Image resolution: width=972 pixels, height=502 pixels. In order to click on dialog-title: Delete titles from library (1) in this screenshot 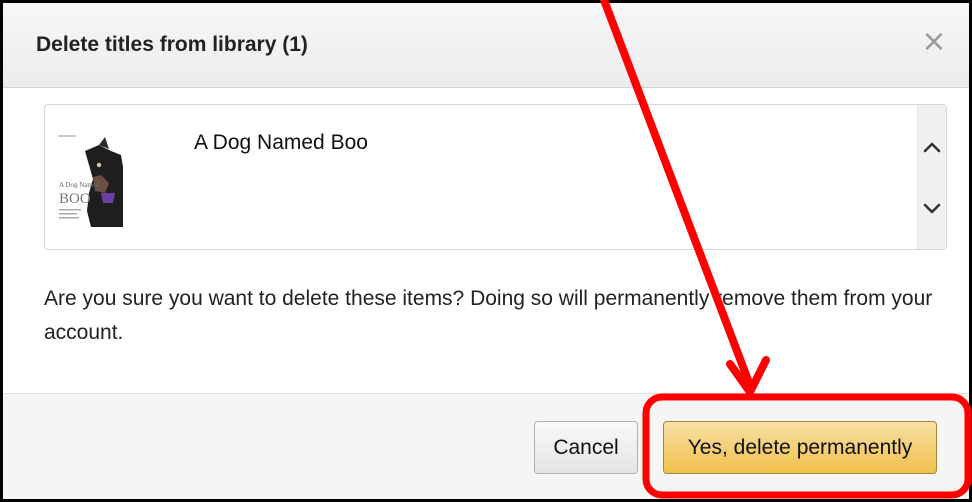, I will do `click(172, 44)`.